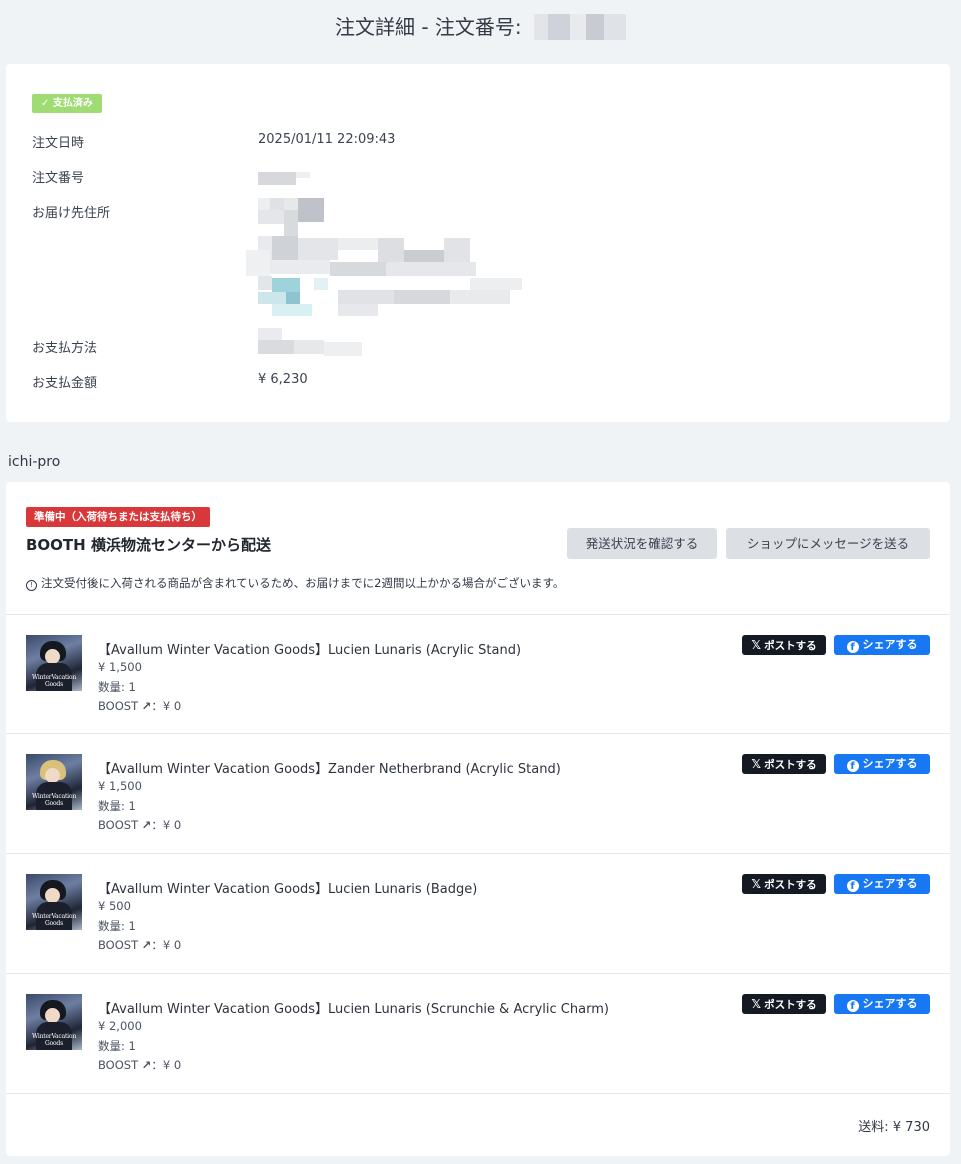 This screenshot has width=961, height=1164. Describe the element at coordinates (828, 543) in the screenshot. I see `message-shop-button: ショップにメッセージを送る` at that location.